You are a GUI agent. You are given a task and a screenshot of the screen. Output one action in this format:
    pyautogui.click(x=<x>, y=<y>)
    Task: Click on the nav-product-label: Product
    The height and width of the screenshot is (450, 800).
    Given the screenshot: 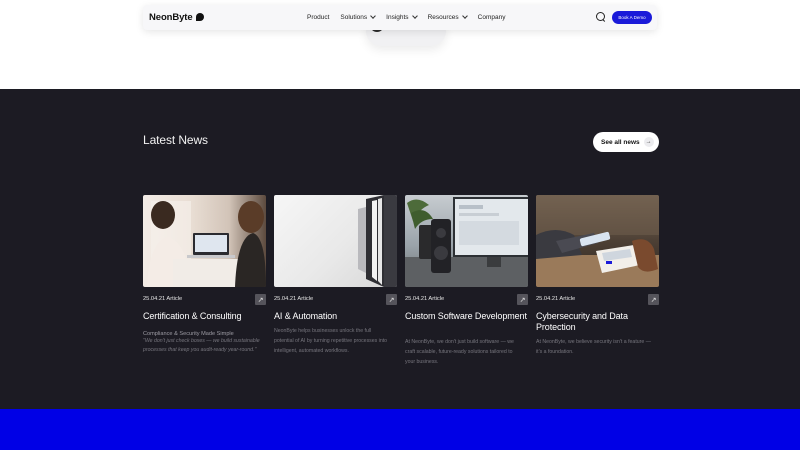 What is the action you would take?
    pyautogui.click(x=318, y=17)
    